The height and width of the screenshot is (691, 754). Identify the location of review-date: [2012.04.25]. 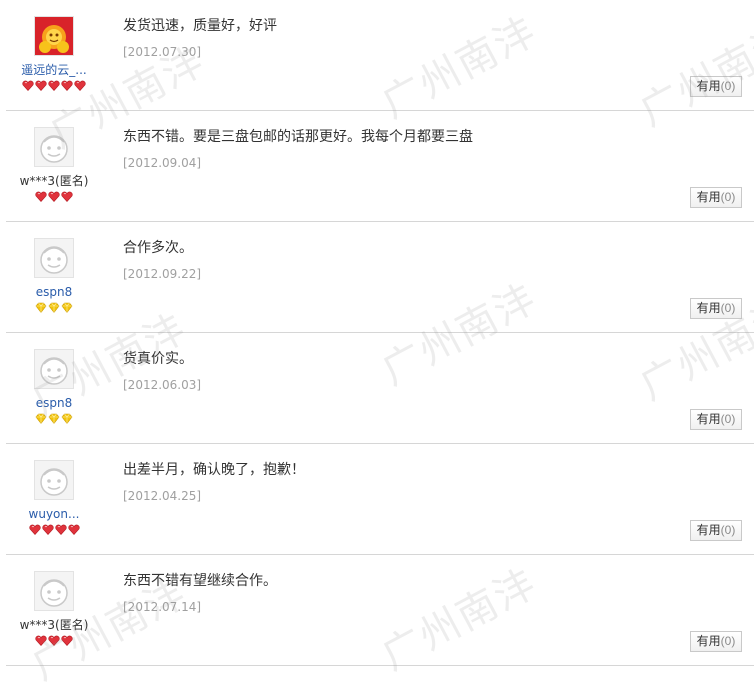
(162, 496).